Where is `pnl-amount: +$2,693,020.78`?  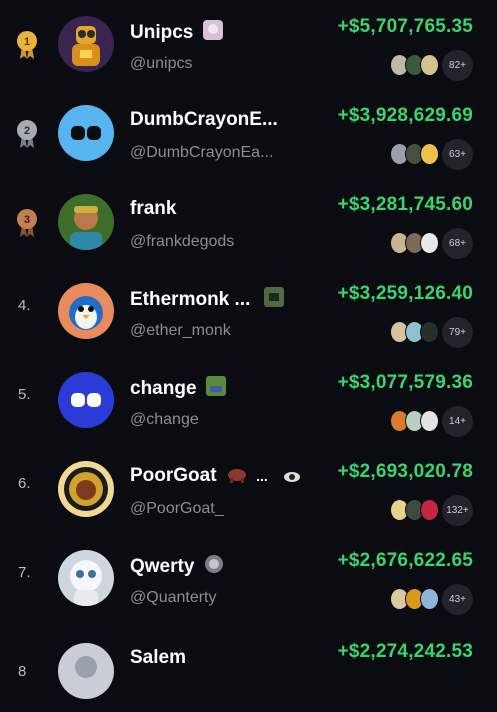
pnl-amount: +$2,693,020.78 is located at coordinates (405, 471).